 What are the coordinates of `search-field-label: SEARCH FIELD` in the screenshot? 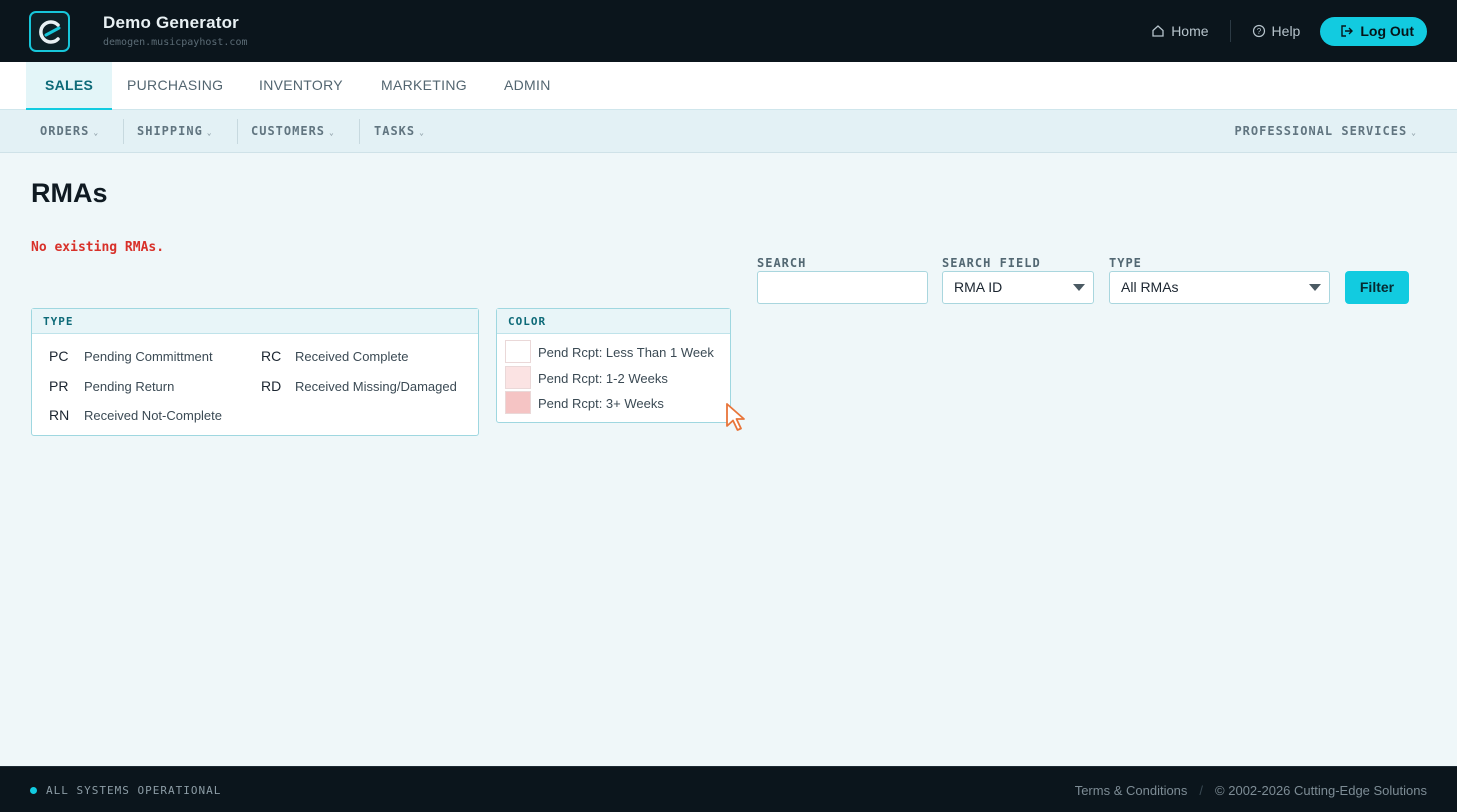 It's located at (991, 263).